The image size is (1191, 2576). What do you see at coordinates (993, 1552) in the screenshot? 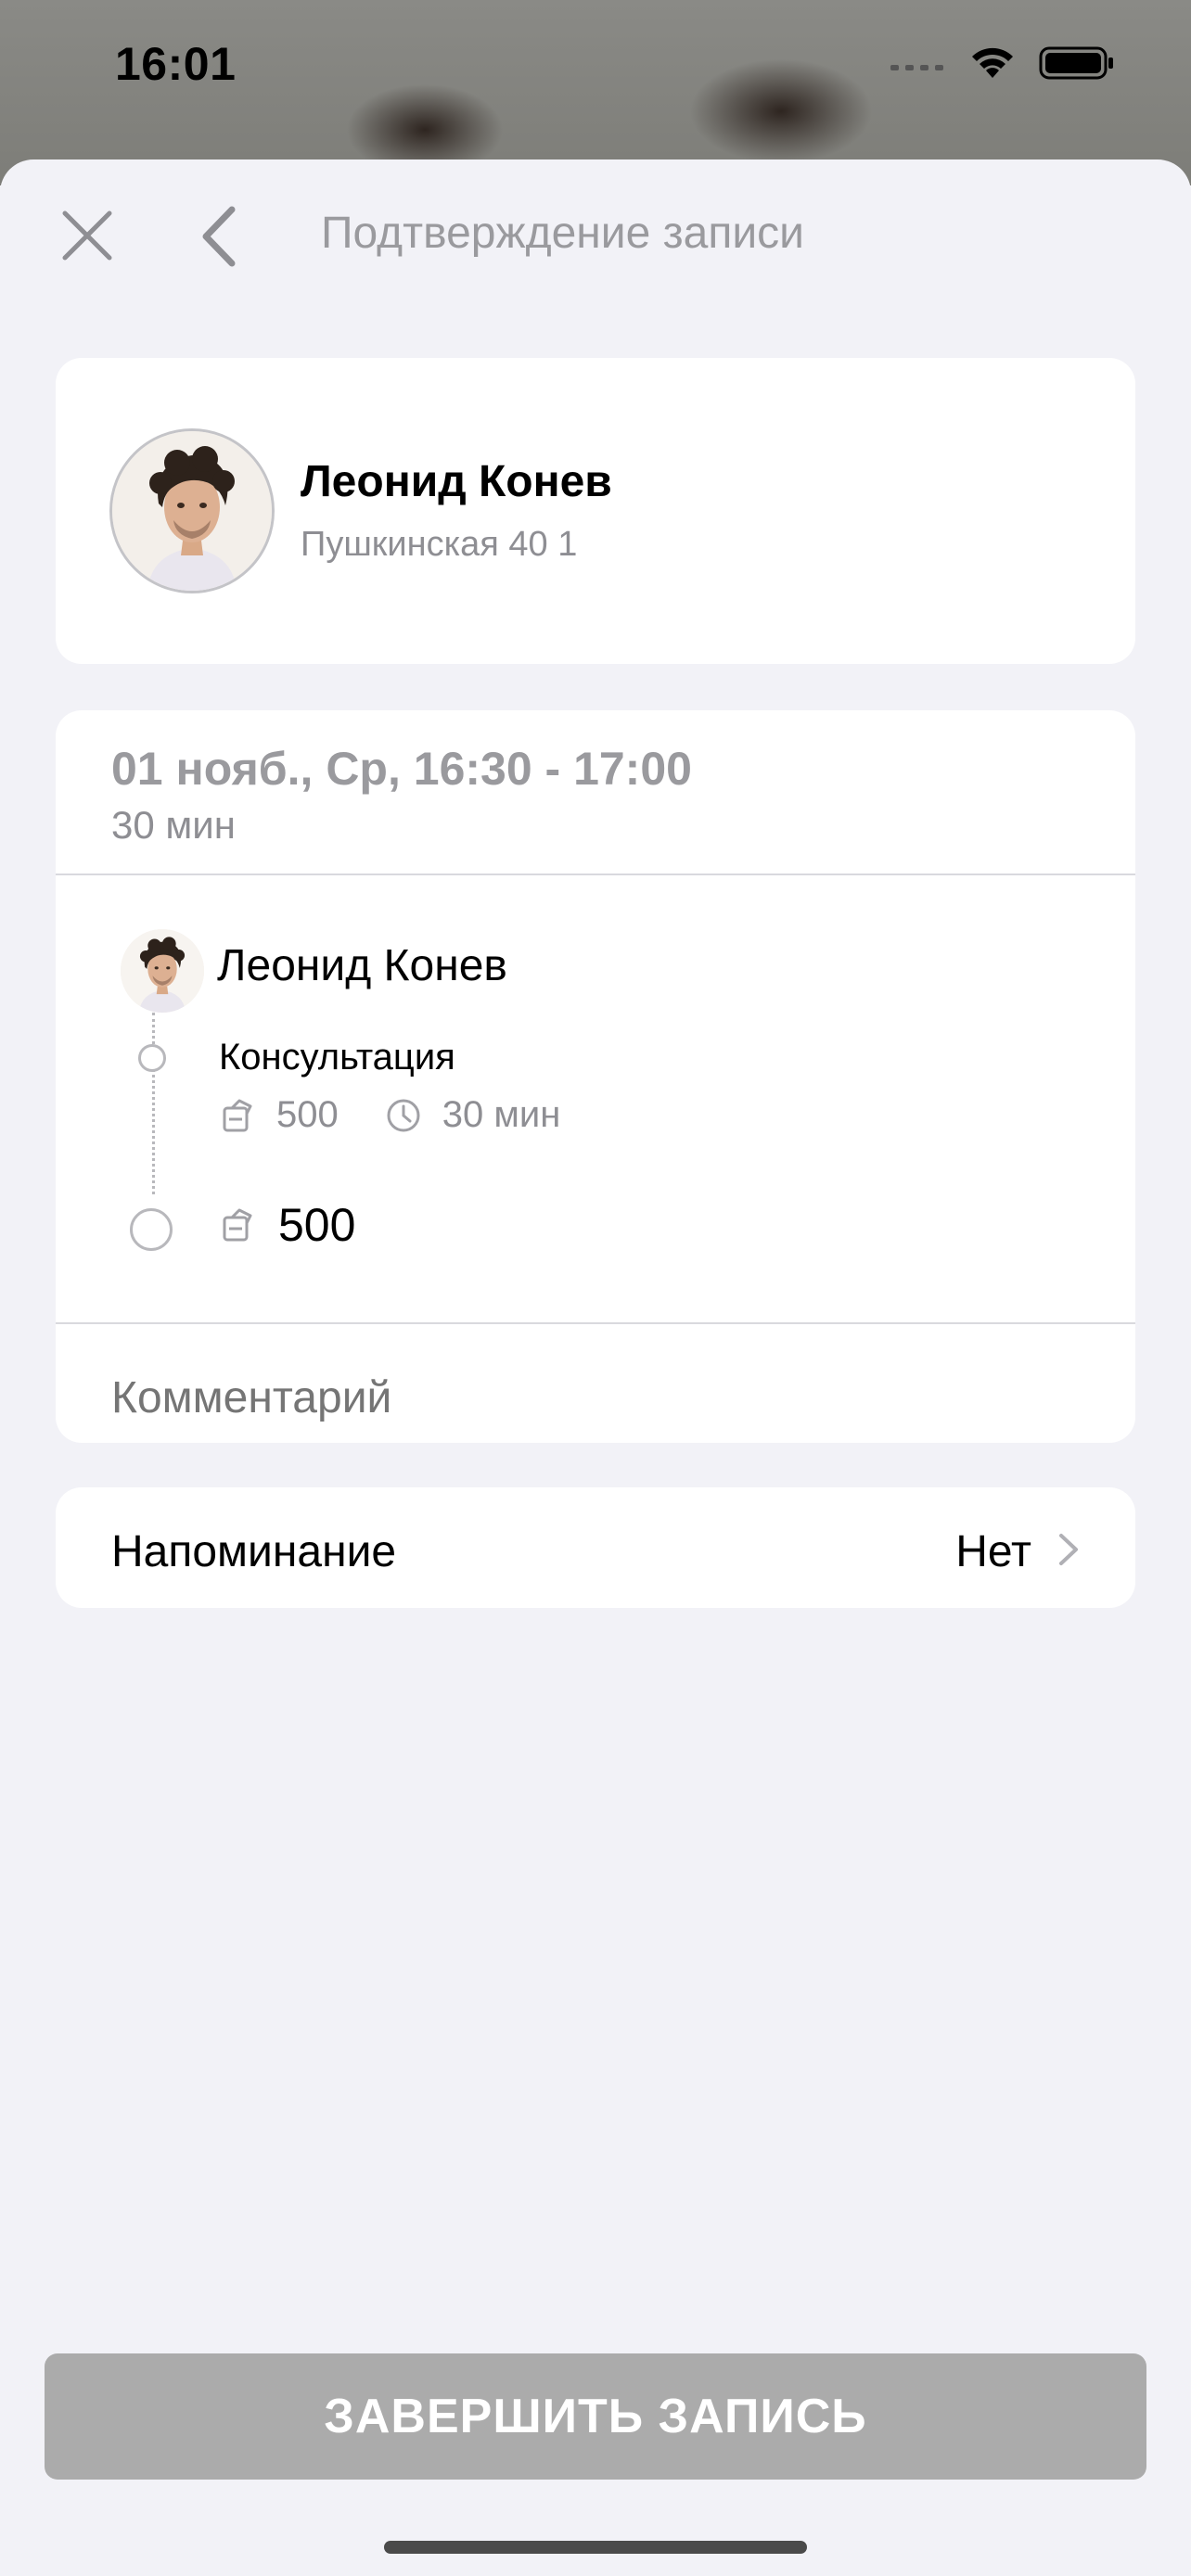
I see `reminder-value: Нет` at bounding box center [993, 1552].